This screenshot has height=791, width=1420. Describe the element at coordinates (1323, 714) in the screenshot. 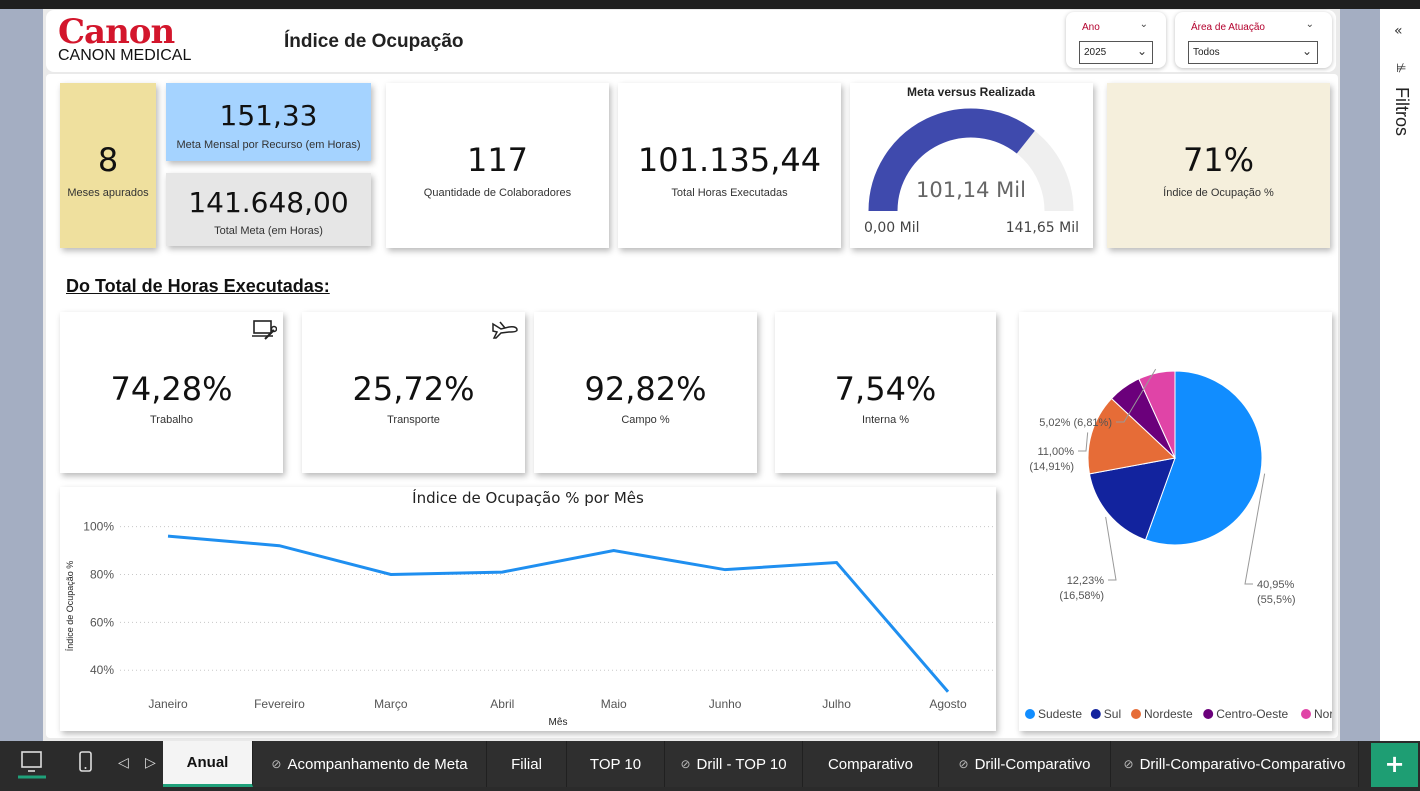

I see `legend-item-norte: Norte` at that location.